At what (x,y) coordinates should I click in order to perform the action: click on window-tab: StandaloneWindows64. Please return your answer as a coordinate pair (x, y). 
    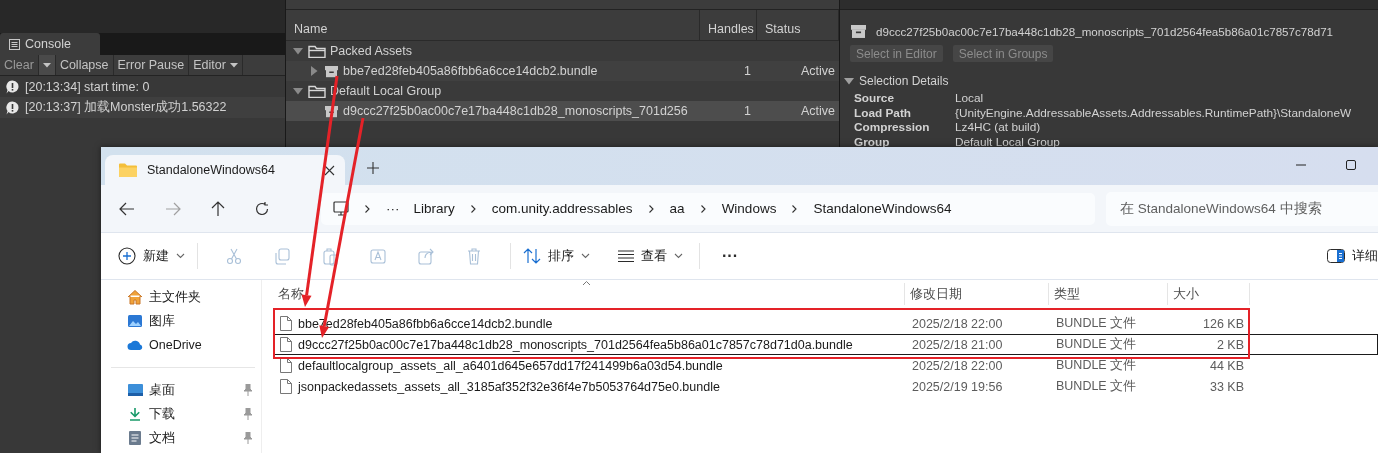
    Looking at the image, I should click on (225, 170).